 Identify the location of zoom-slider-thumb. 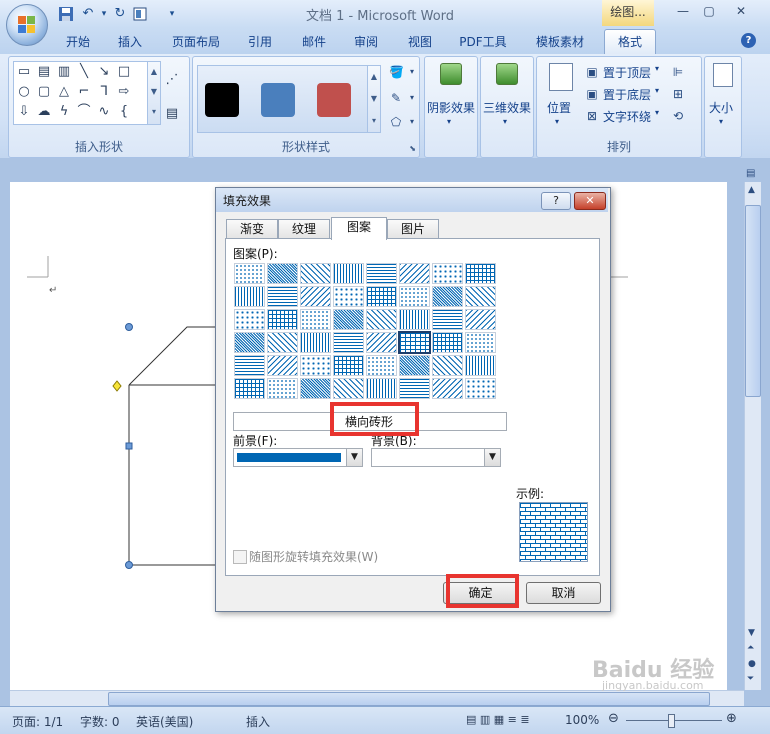
(671, 721).